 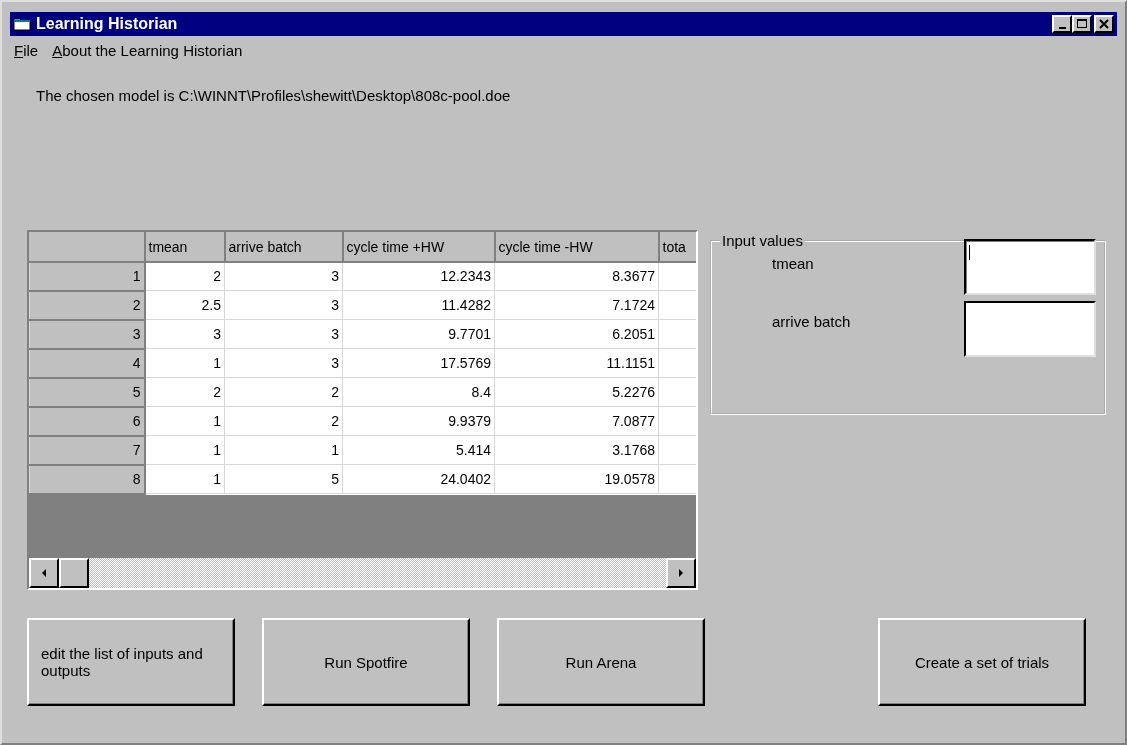 I want to click on column-header: tota, so click(x=677, y=247).